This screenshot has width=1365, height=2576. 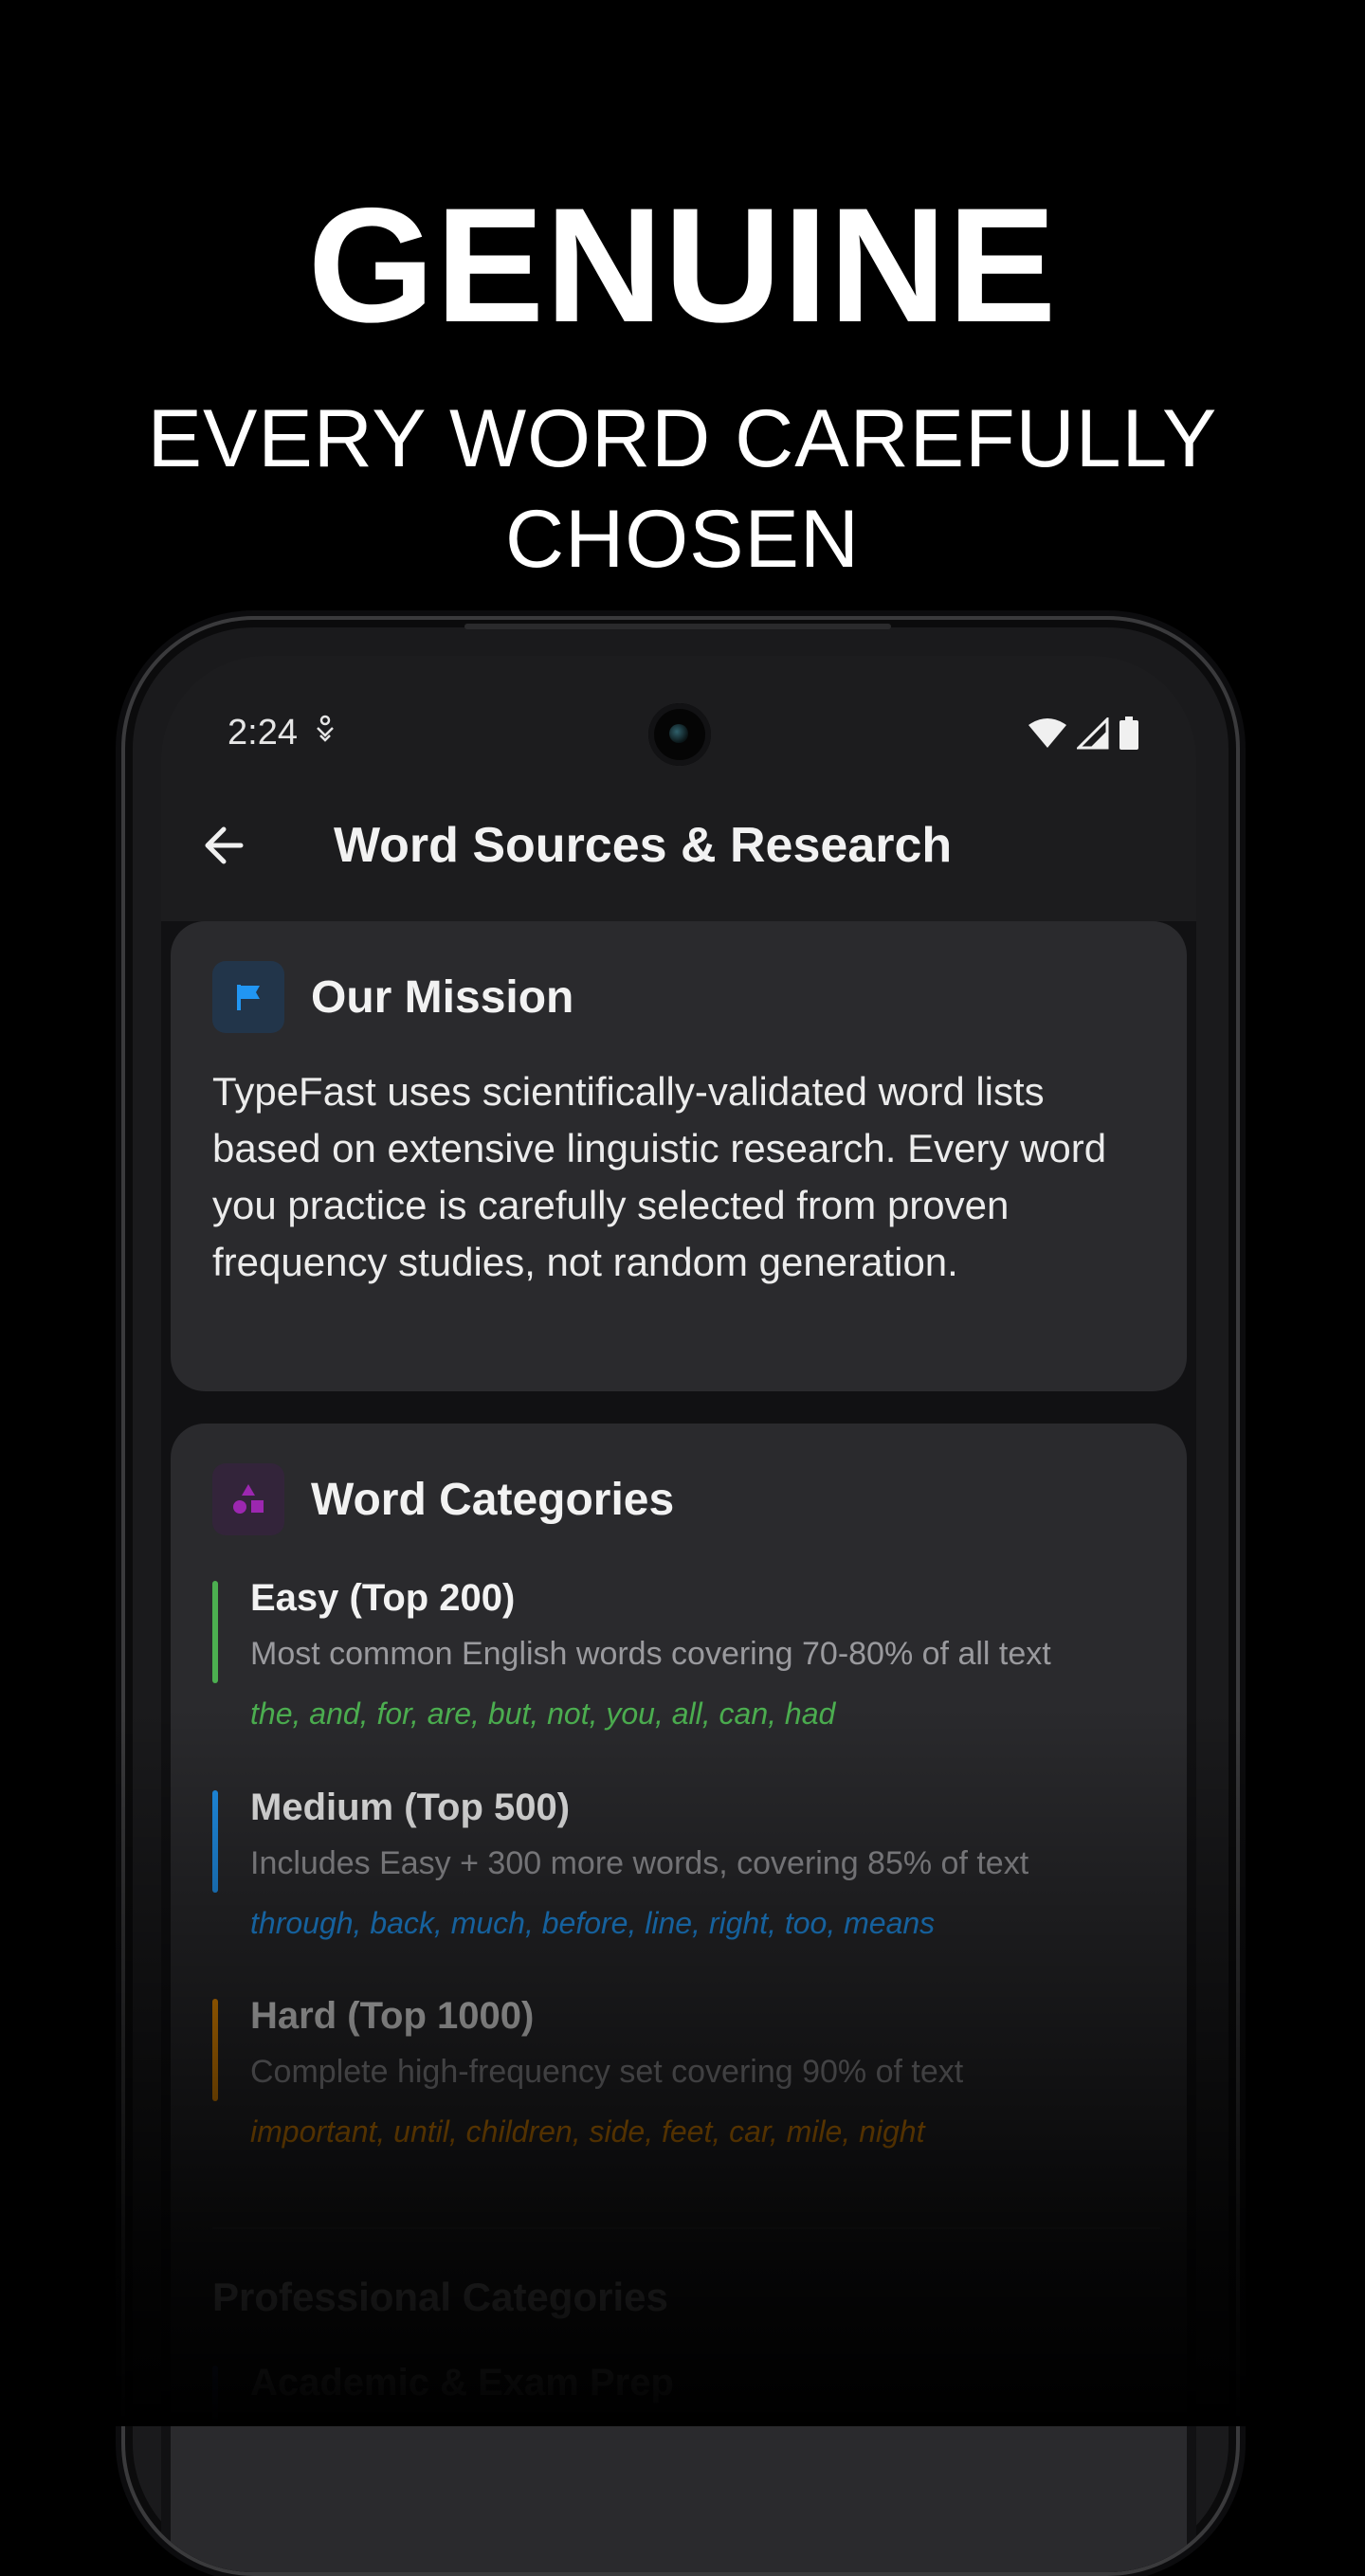 I want to click on signal-icon, so click(x=1092, y=735).